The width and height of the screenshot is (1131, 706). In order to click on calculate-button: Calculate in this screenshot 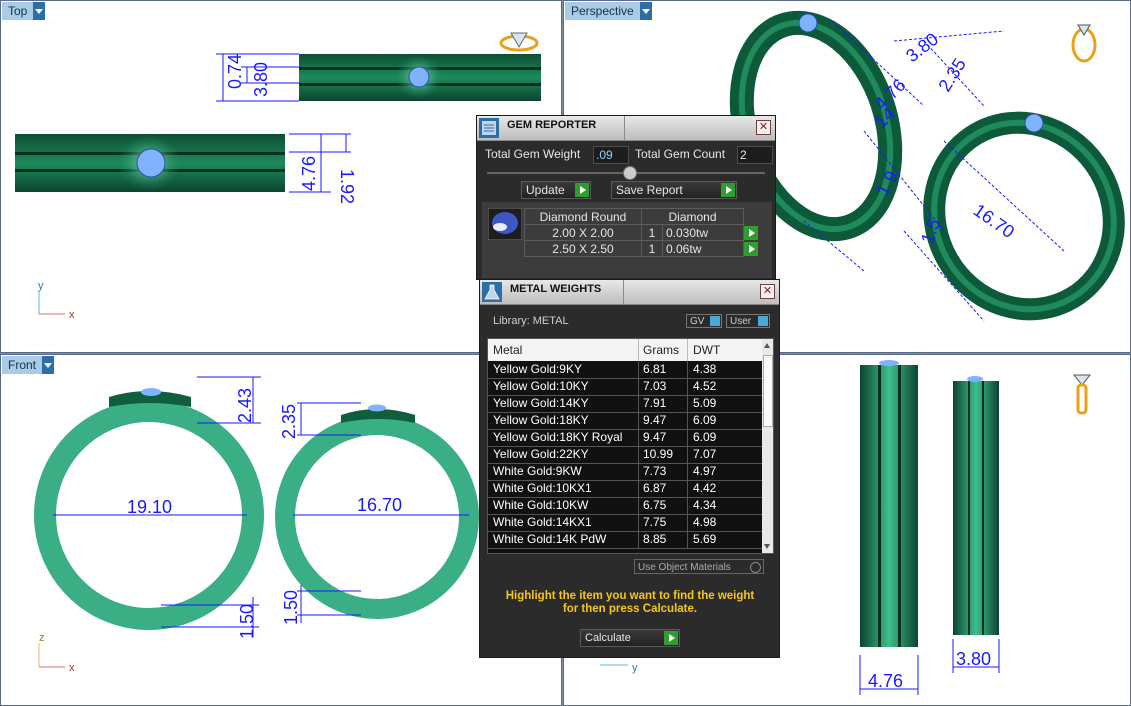, I will do `click(630, 638)`.